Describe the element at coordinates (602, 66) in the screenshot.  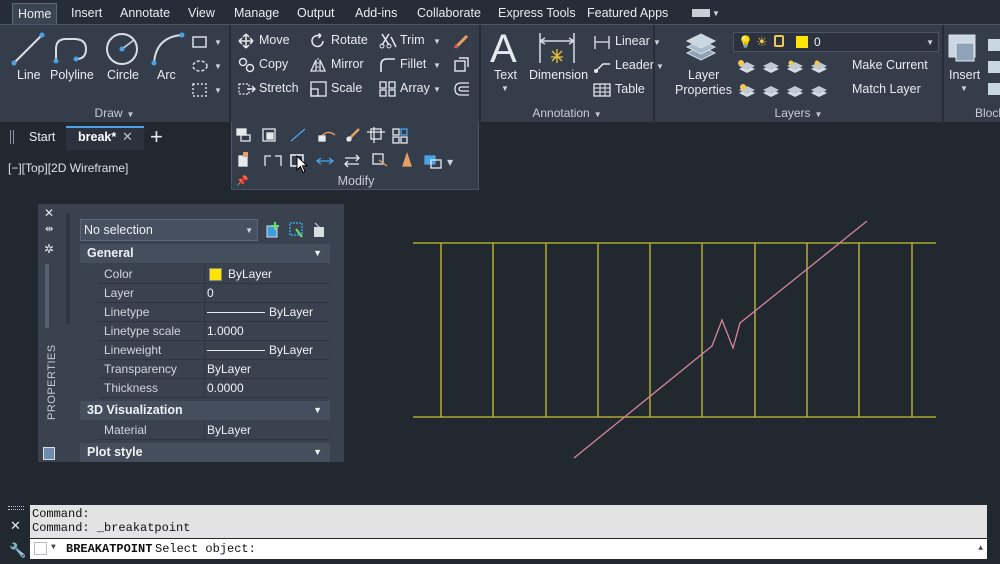
I see `leader-icon` at that location.